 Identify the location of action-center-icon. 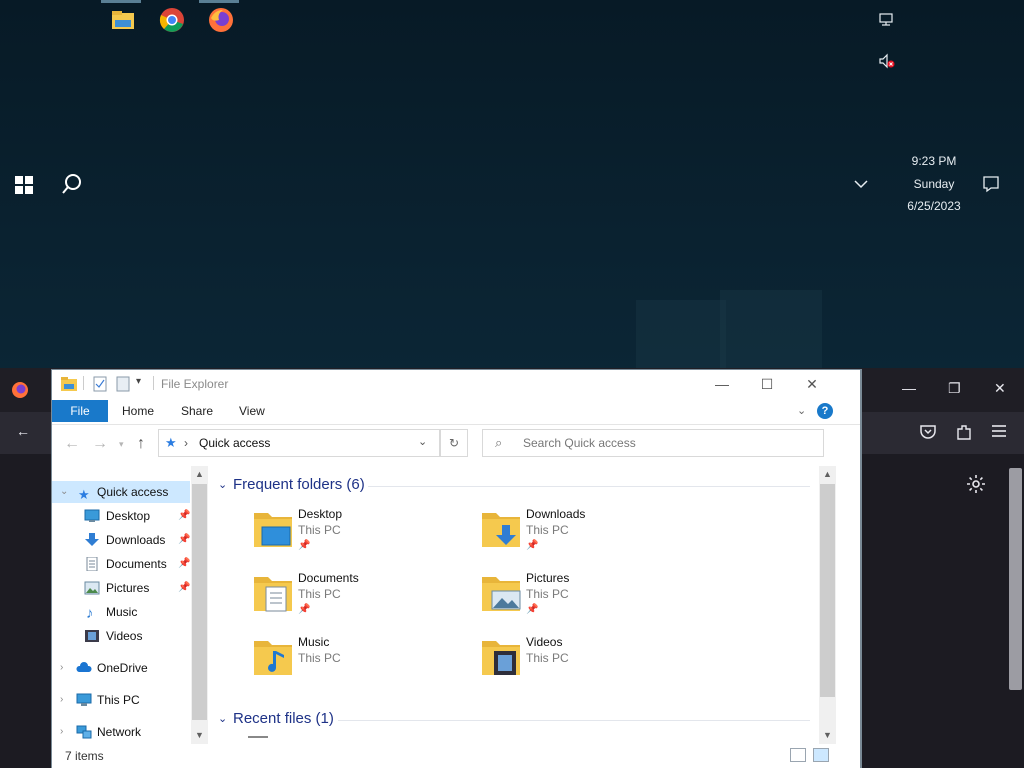
(991, 185).